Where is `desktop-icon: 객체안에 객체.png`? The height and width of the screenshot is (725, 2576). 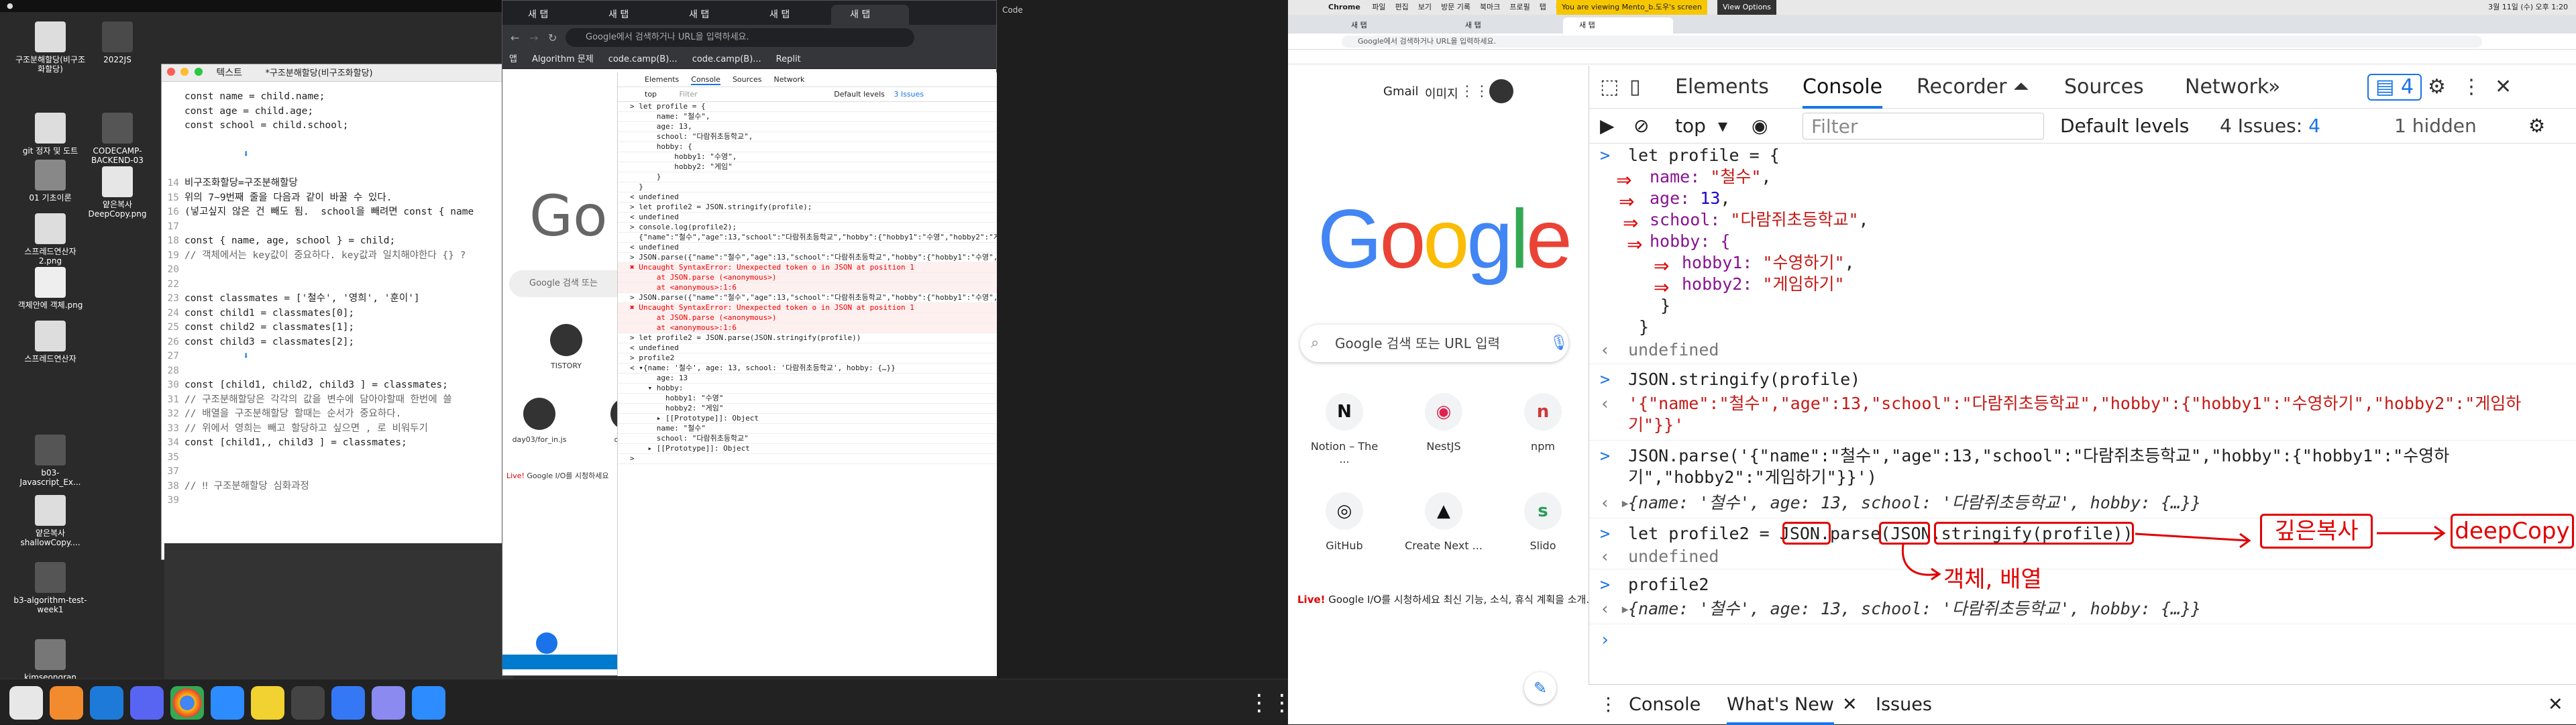 desktop-icon: 객체안에 객체.png is located at coordinates (50, 288).